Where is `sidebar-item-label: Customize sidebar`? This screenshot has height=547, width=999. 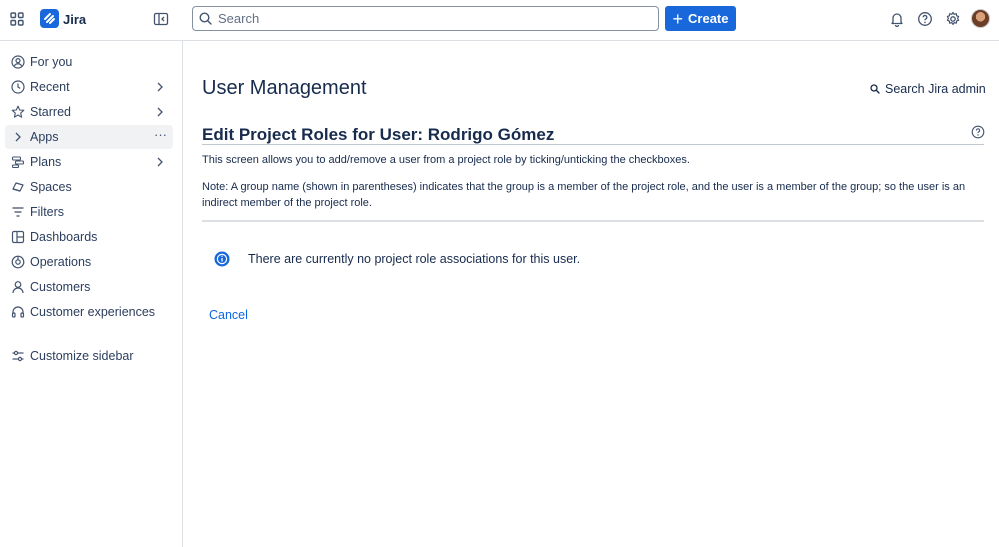
sidebar-item-label: Customize sidebar is located at coordinates (82, 356).